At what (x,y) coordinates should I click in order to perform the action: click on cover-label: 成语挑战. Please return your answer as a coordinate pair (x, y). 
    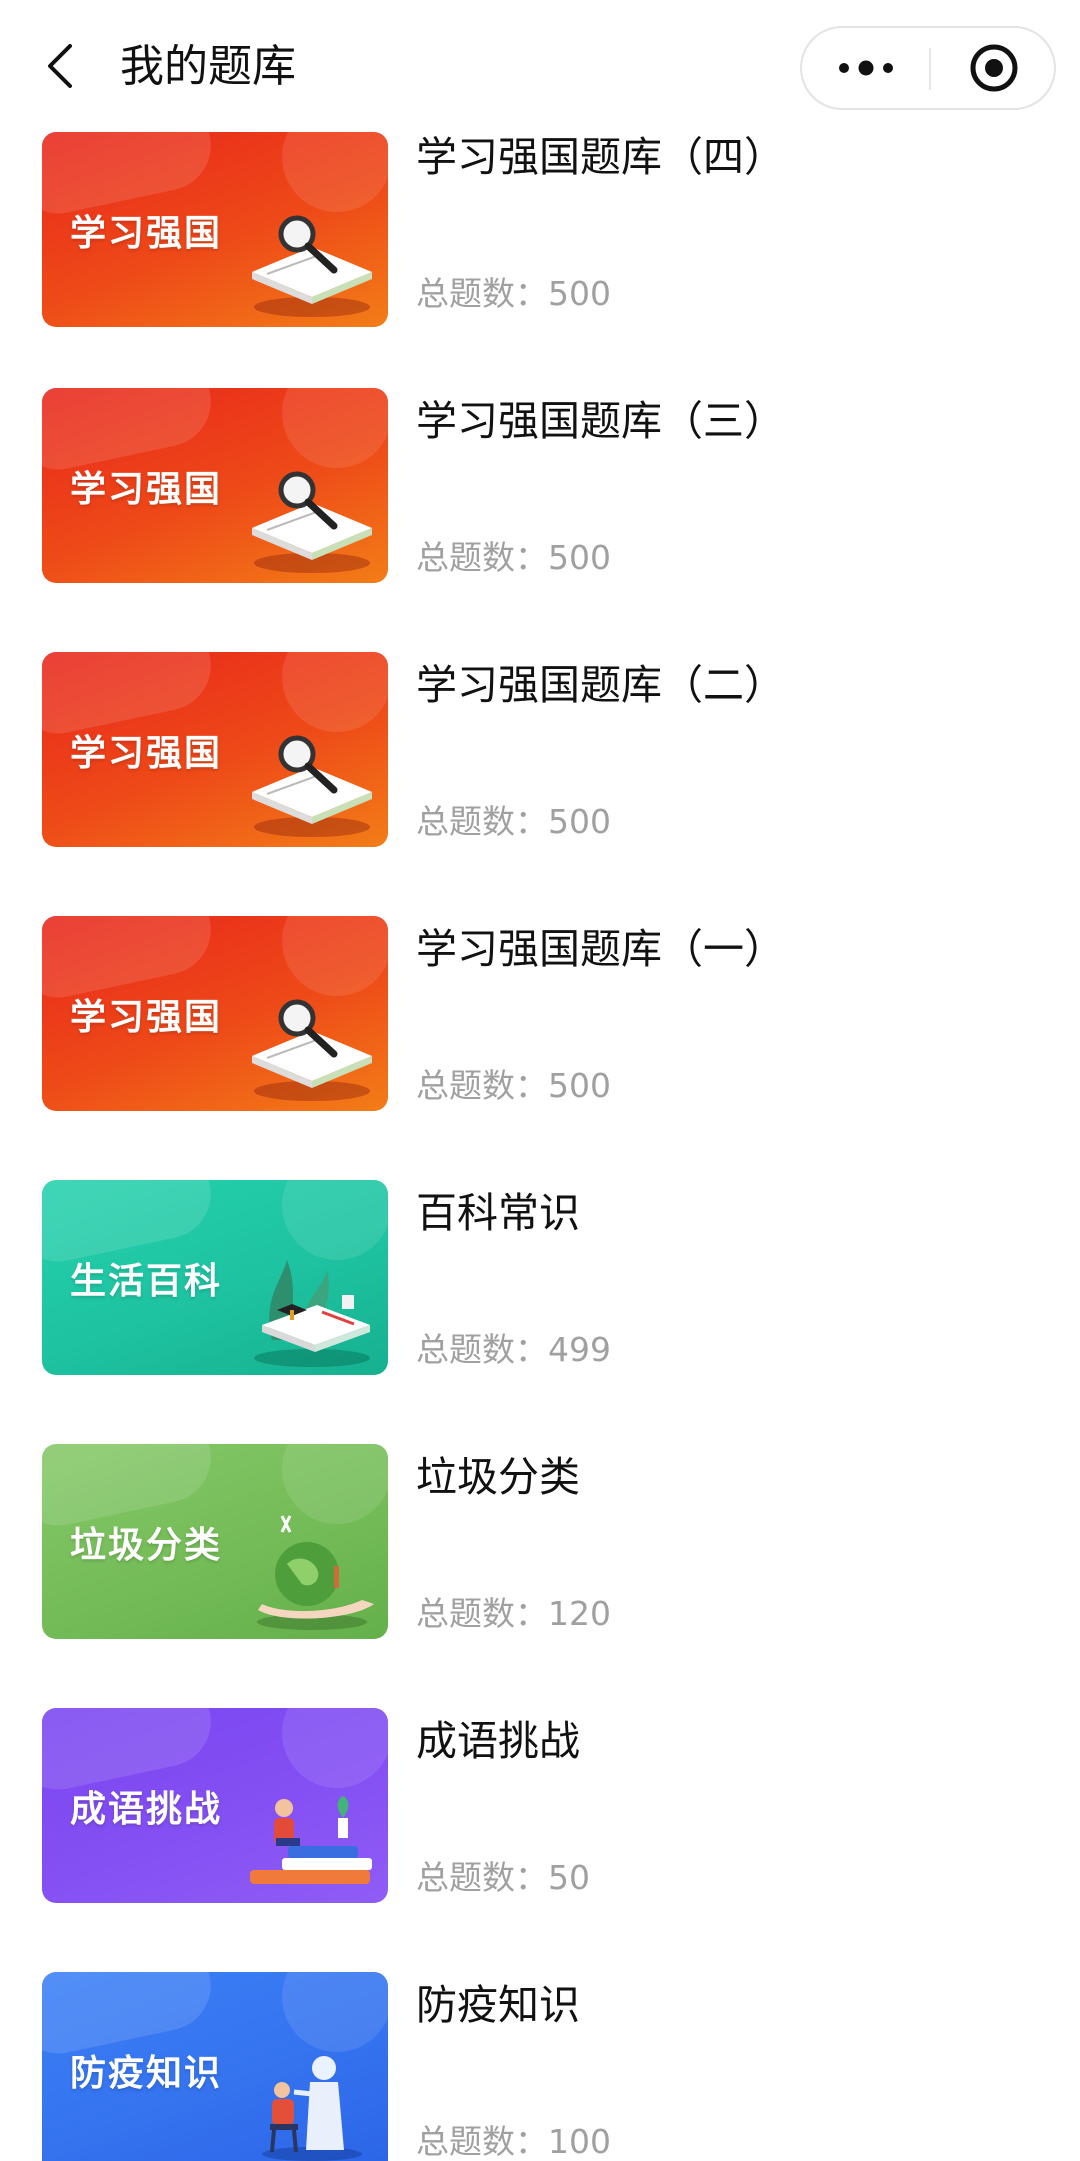
    Looking at the image, I should click on (146, 1809).